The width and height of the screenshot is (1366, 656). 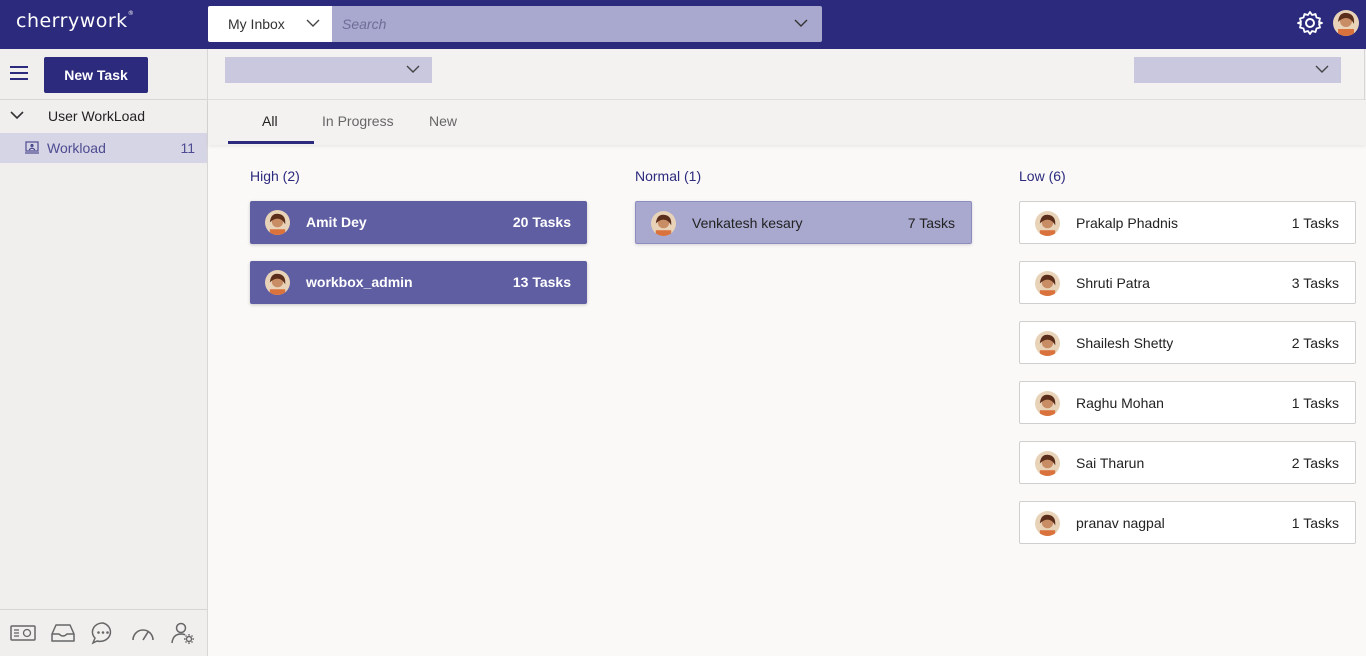 What do you see at coordinates (1120, 403) in the screenshot?
I see `user-name: Raghu Mohan` at bounding box center [1120, 403].